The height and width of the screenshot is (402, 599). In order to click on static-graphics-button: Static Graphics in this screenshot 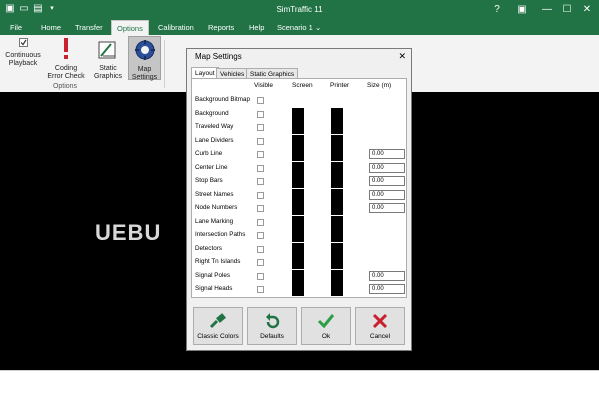, I will do `click(108, 59)`.